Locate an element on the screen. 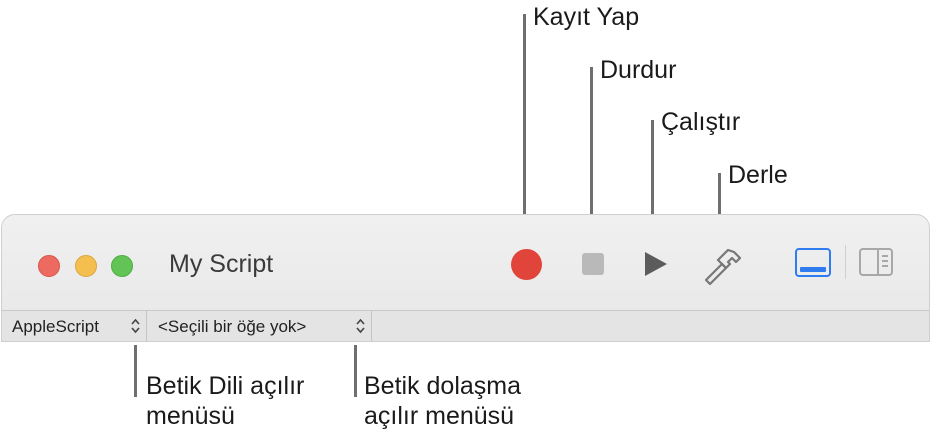 The height and width of the screenshot is (444, 934). zoom-window-button is located at coordinates (122, 266).